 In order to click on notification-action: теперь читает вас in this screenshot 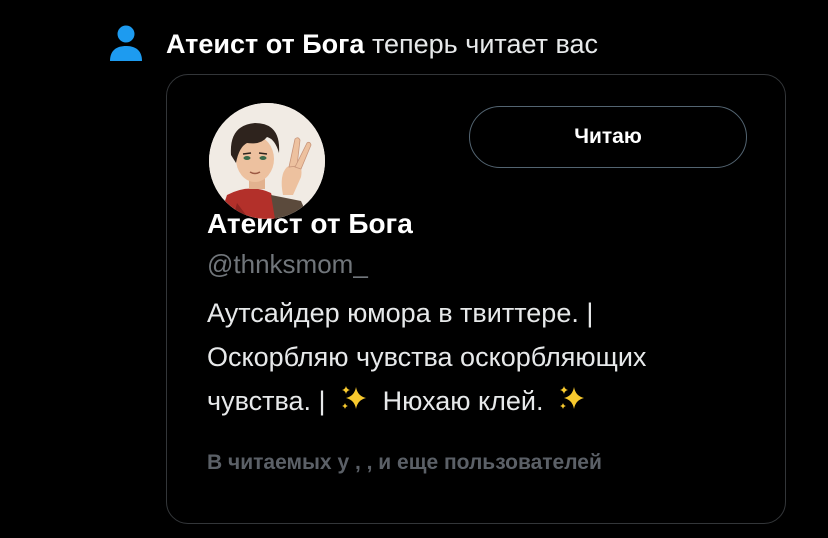, I will do `click(485, 44)`.